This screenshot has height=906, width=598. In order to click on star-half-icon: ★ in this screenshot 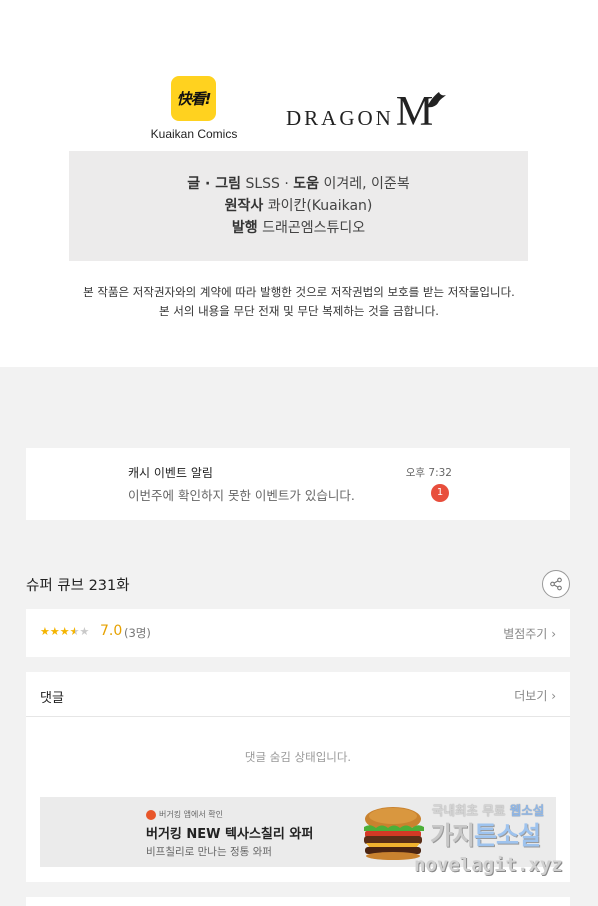, I will do `click(74, 631)`.